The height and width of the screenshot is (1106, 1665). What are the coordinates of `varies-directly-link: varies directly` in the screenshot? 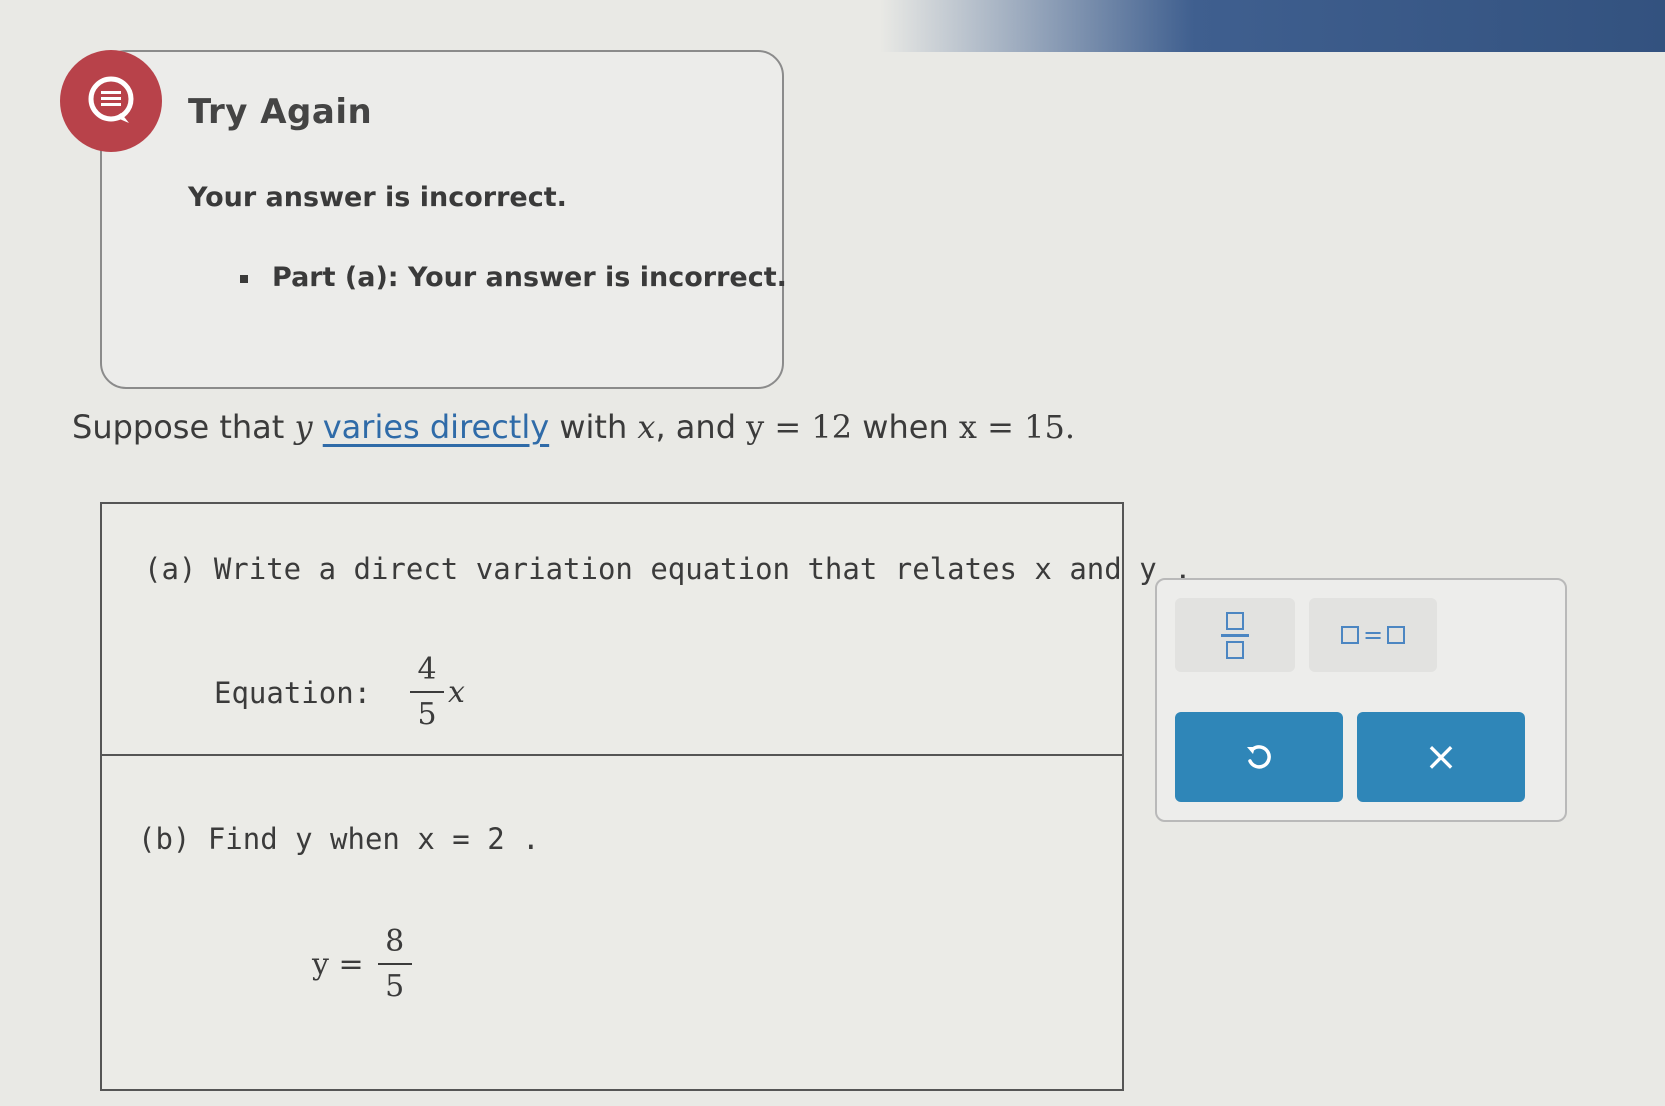 It's located at (436, 427).